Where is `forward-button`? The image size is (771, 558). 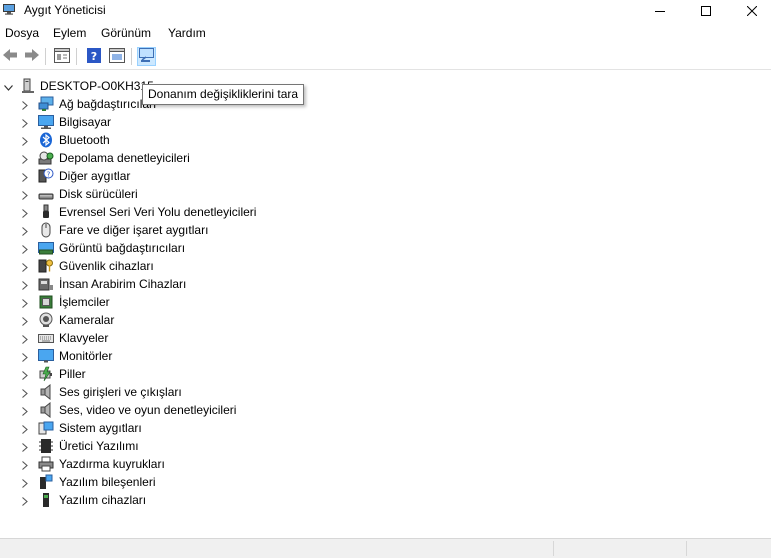
forward-button is located at coordinates (31, 56).